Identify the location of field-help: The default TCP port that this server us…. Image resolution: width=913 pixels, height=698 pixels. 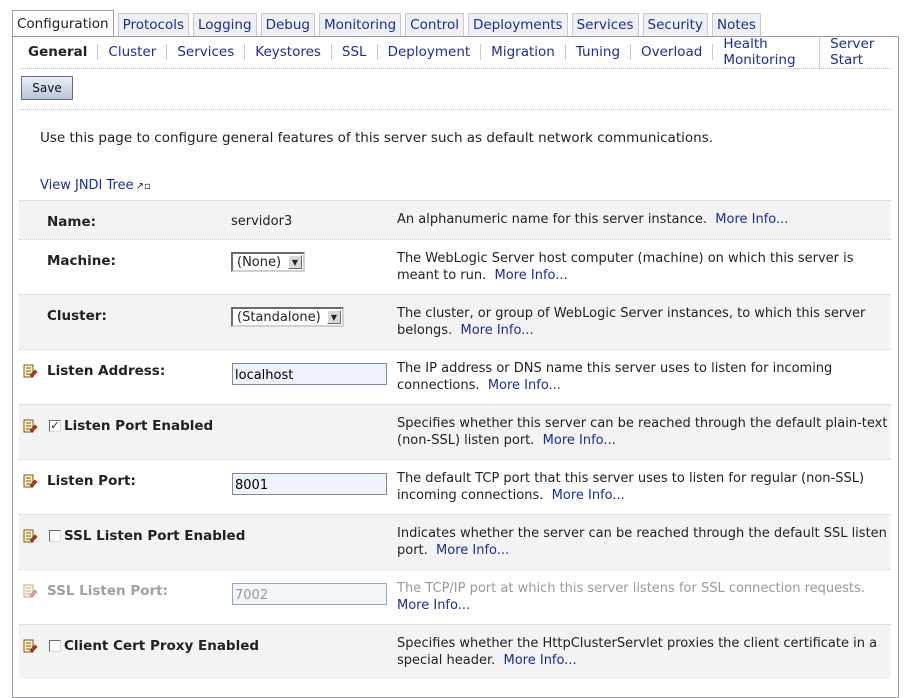
(643, 487).